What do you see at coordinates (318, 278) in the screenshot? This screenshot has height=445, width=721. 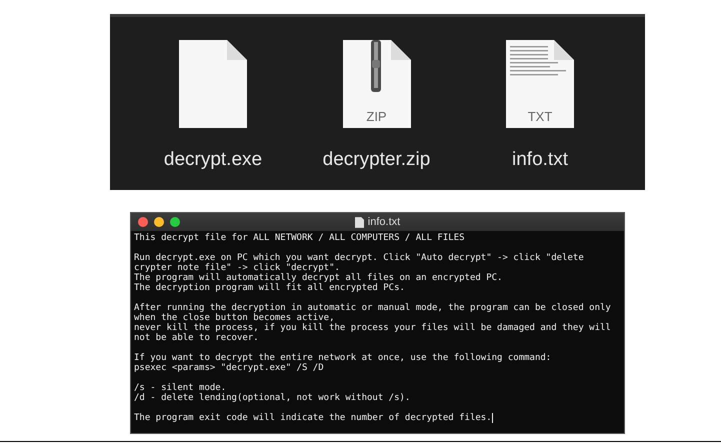 I see `text-line: The program will automatically decrypt all files on an encrypted PC.` at bounding box center [318, 278].